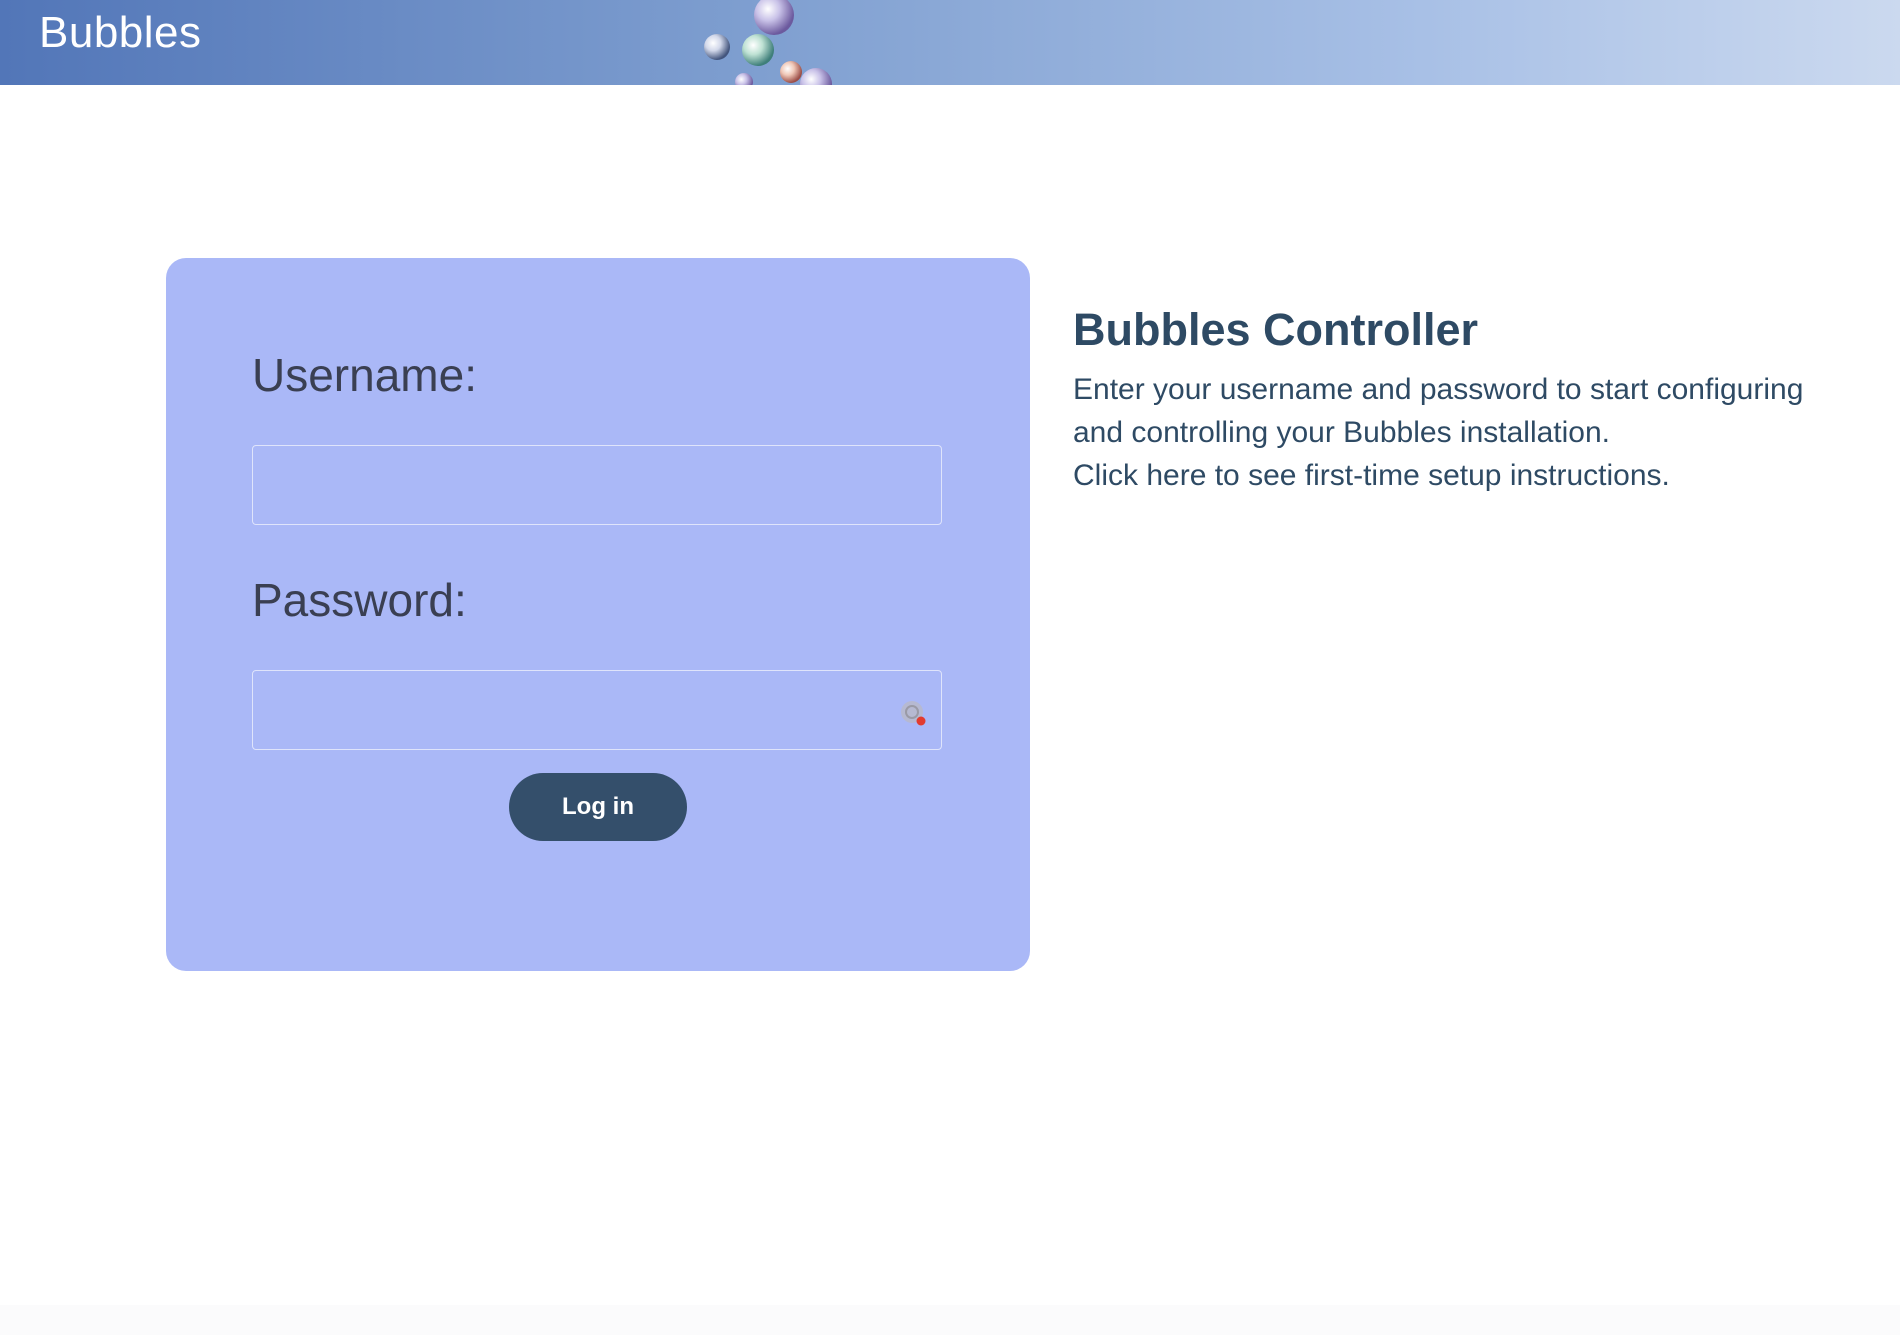 The height and width of the screenshot is (1335, 1900). Describe the element at coordinates (1276, 329) in the screenshot. I see `info-title: Bubbles Controller` at that location.